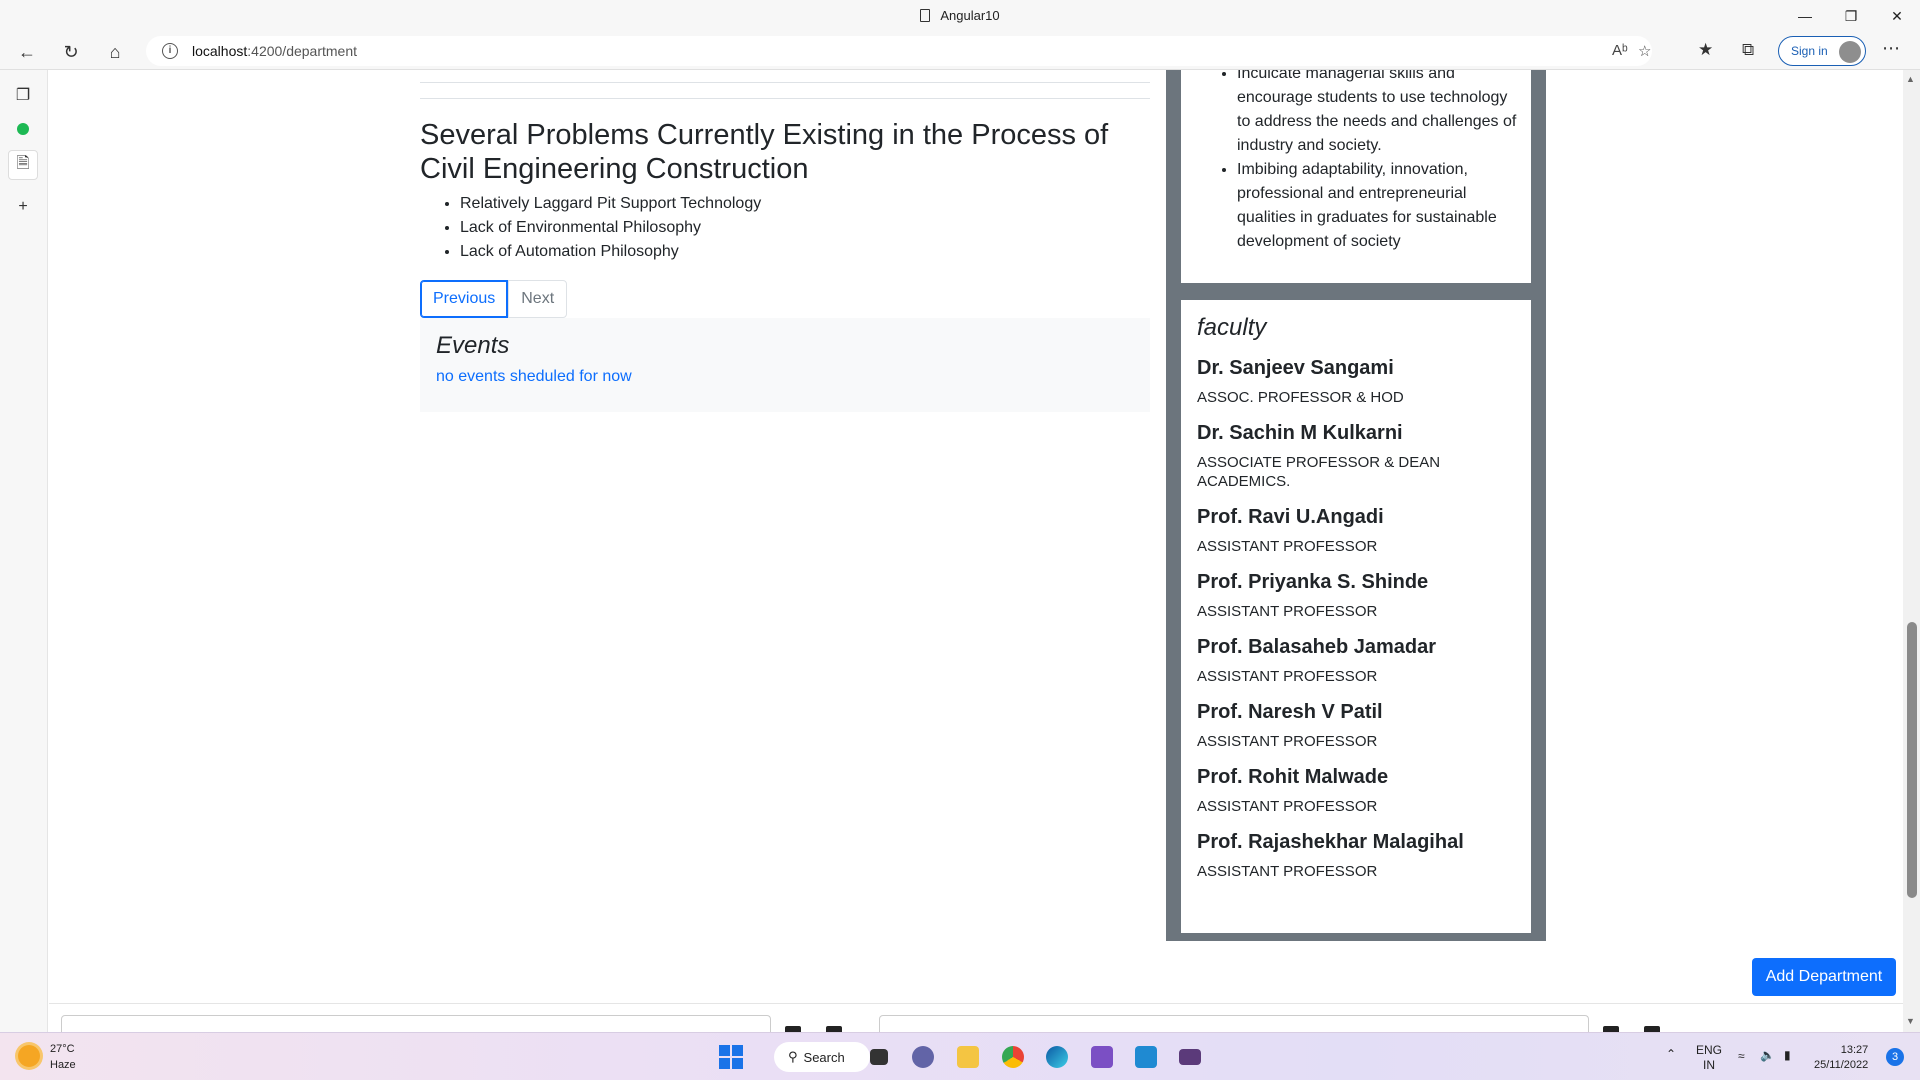  I want to click on faculty-name: Dr. Sanjeev Sangami, so click(1295, 368).